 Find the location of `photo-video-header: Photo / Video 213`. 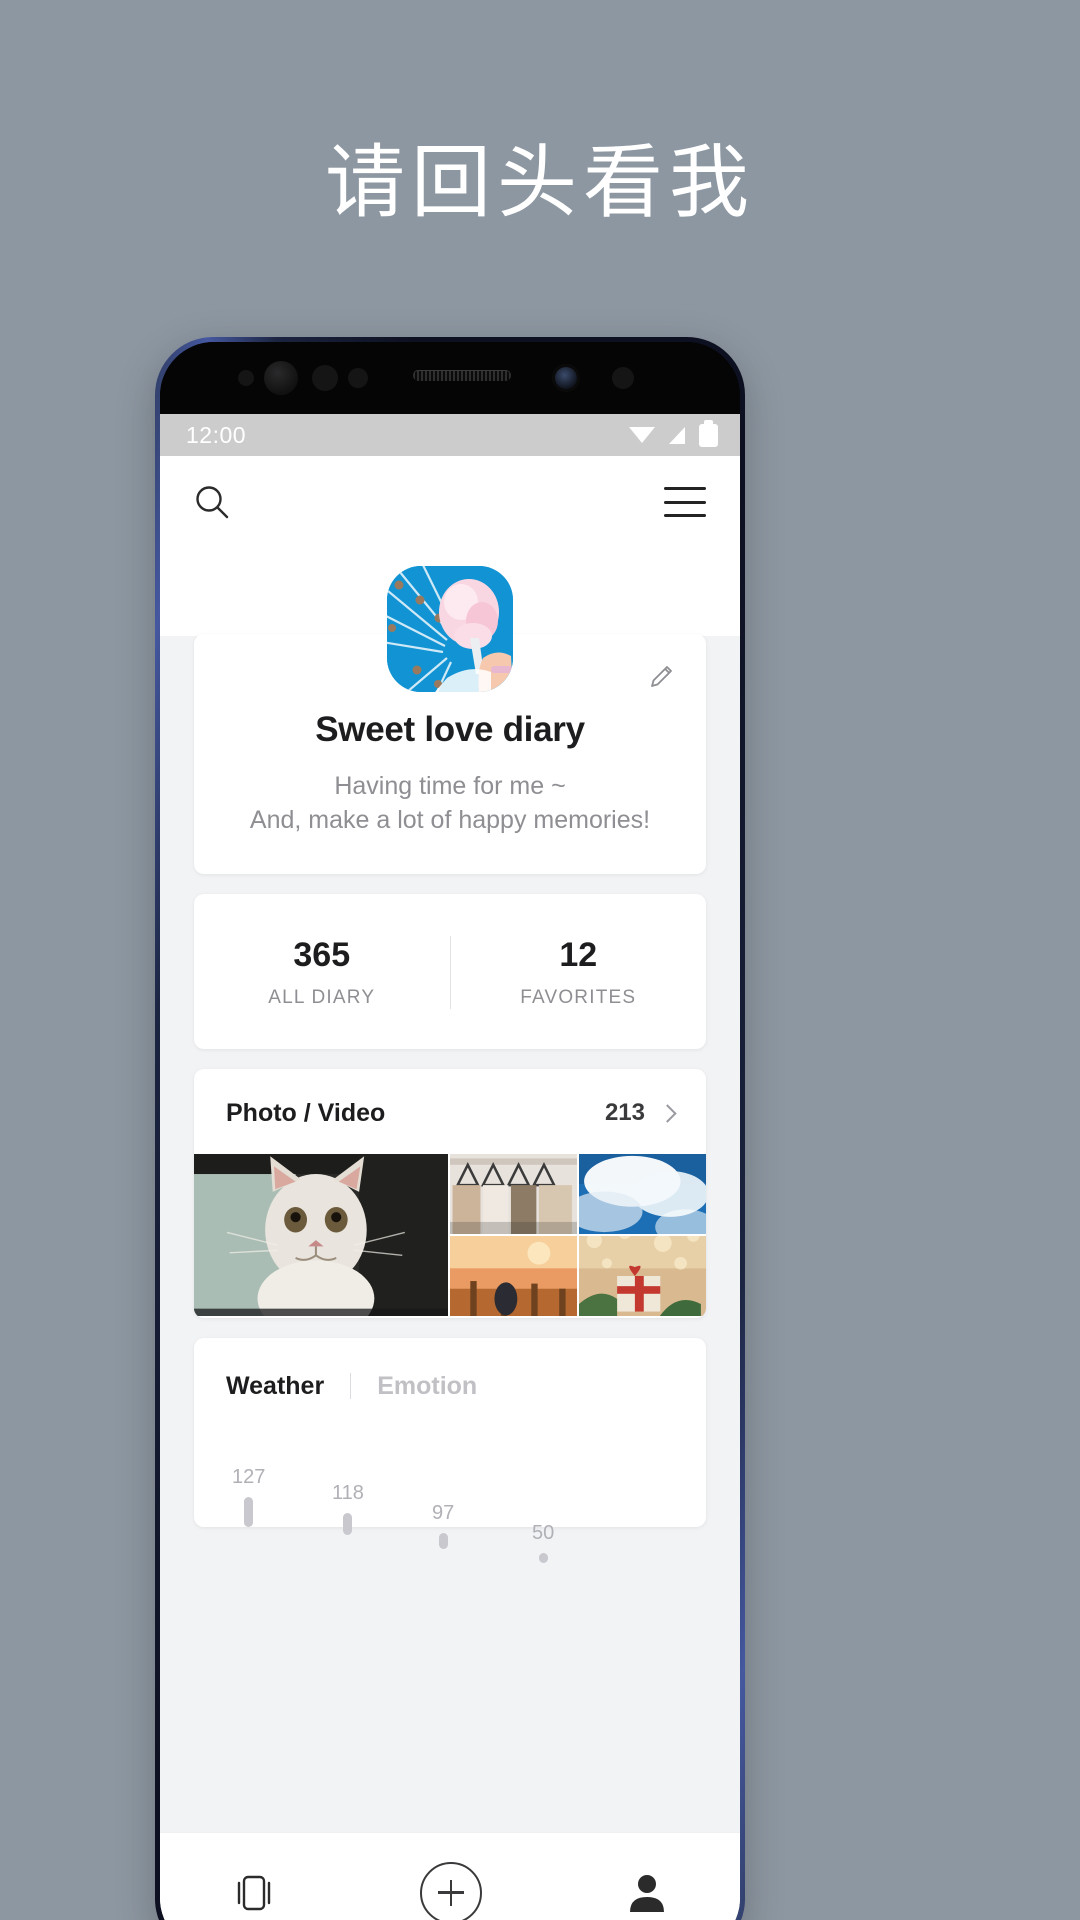

photo-video-header: Photo / Video 213 is located at coordinates (450, 1111).